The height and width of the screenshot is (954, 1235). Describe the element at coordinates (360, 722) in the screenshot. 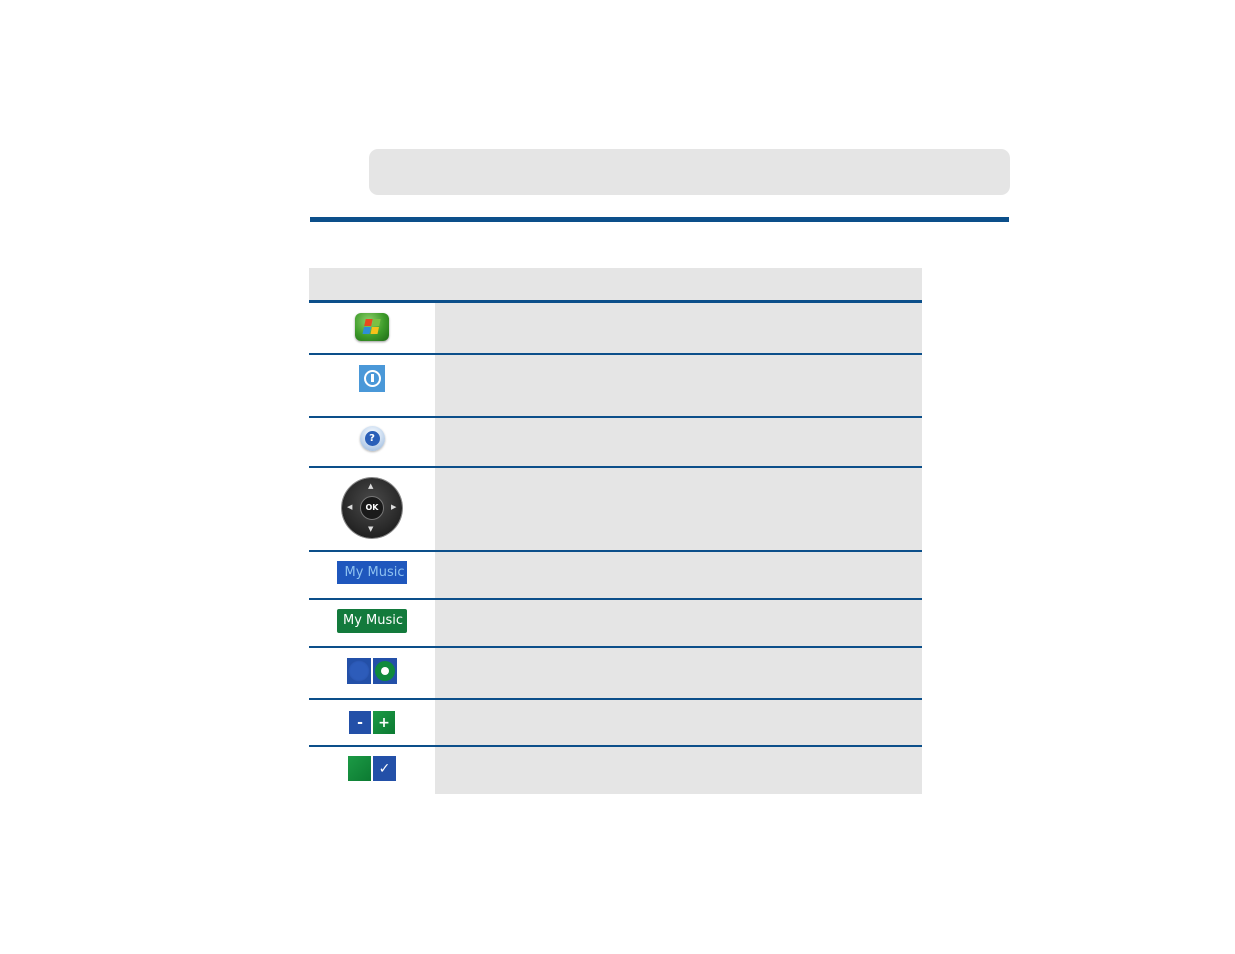

I see `minus-button: -` at that location.